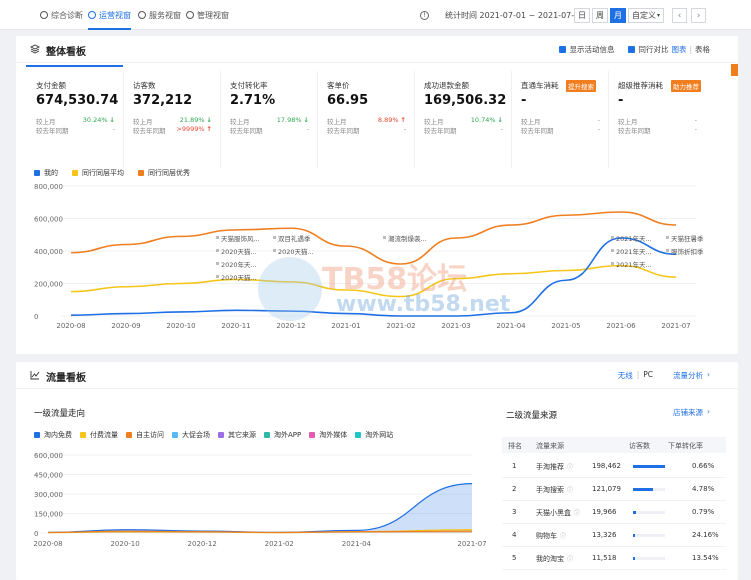  What do you see at coordinates (377, 375) in the screenshot?
I see `traffic-header: 流量看板 无线 | PC 流量分析 ›` at bounding box center [377, 375].